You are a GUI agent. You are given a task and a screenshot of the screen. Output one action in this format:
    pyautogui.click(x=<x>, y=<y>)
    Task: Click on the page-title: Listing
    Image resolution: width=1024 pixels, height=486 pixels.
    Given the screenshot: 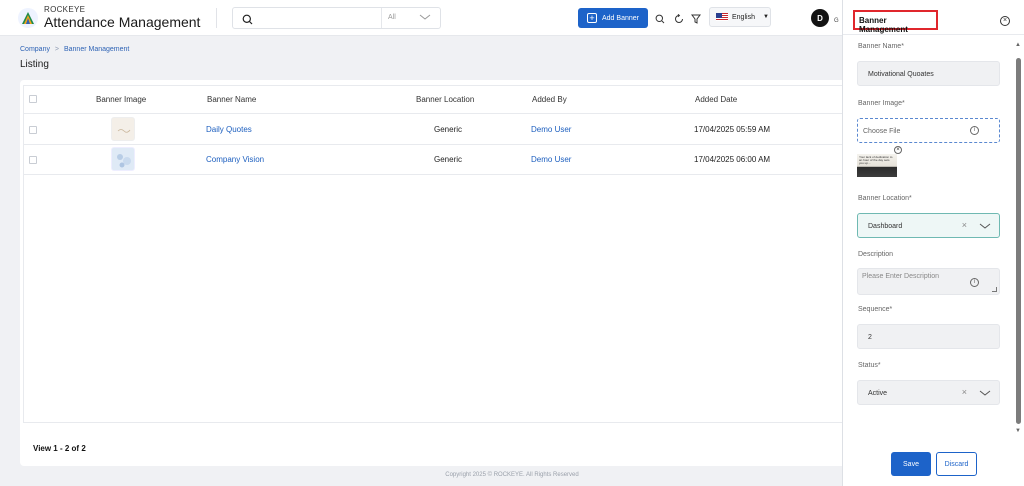 What is the action you would take?
    pyautogui.click(x=34, y=64)
    